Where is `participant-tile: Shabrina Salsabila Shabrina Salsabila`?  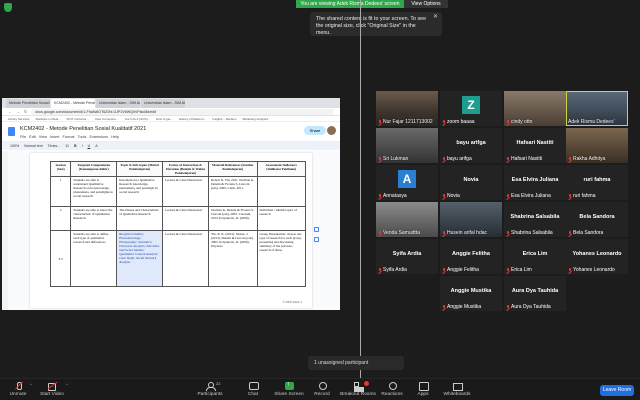 participant-tile: Shabrina Salsabila Shabrina Salsabila is located at coordinates (535, 219).